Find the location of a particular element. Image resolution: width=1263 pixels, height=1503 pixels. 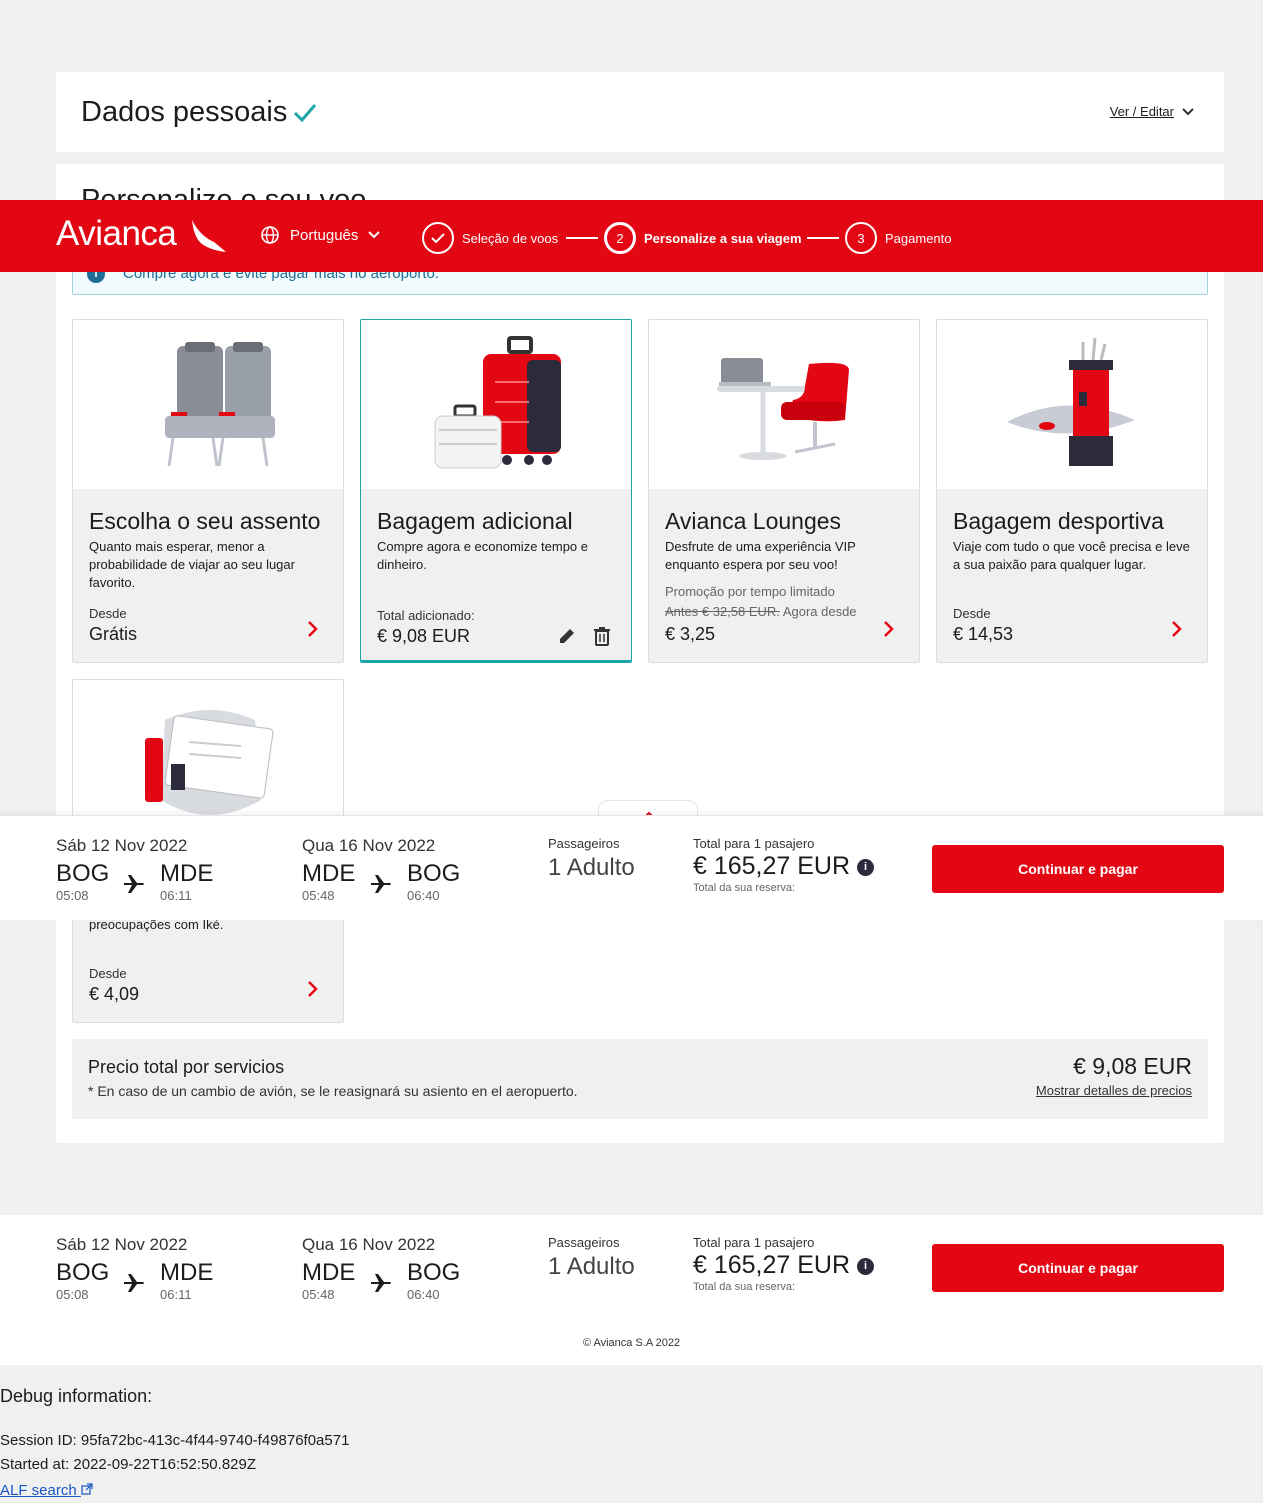

personal-data-title: Dados pessoais is located at coordinates (184, 112).